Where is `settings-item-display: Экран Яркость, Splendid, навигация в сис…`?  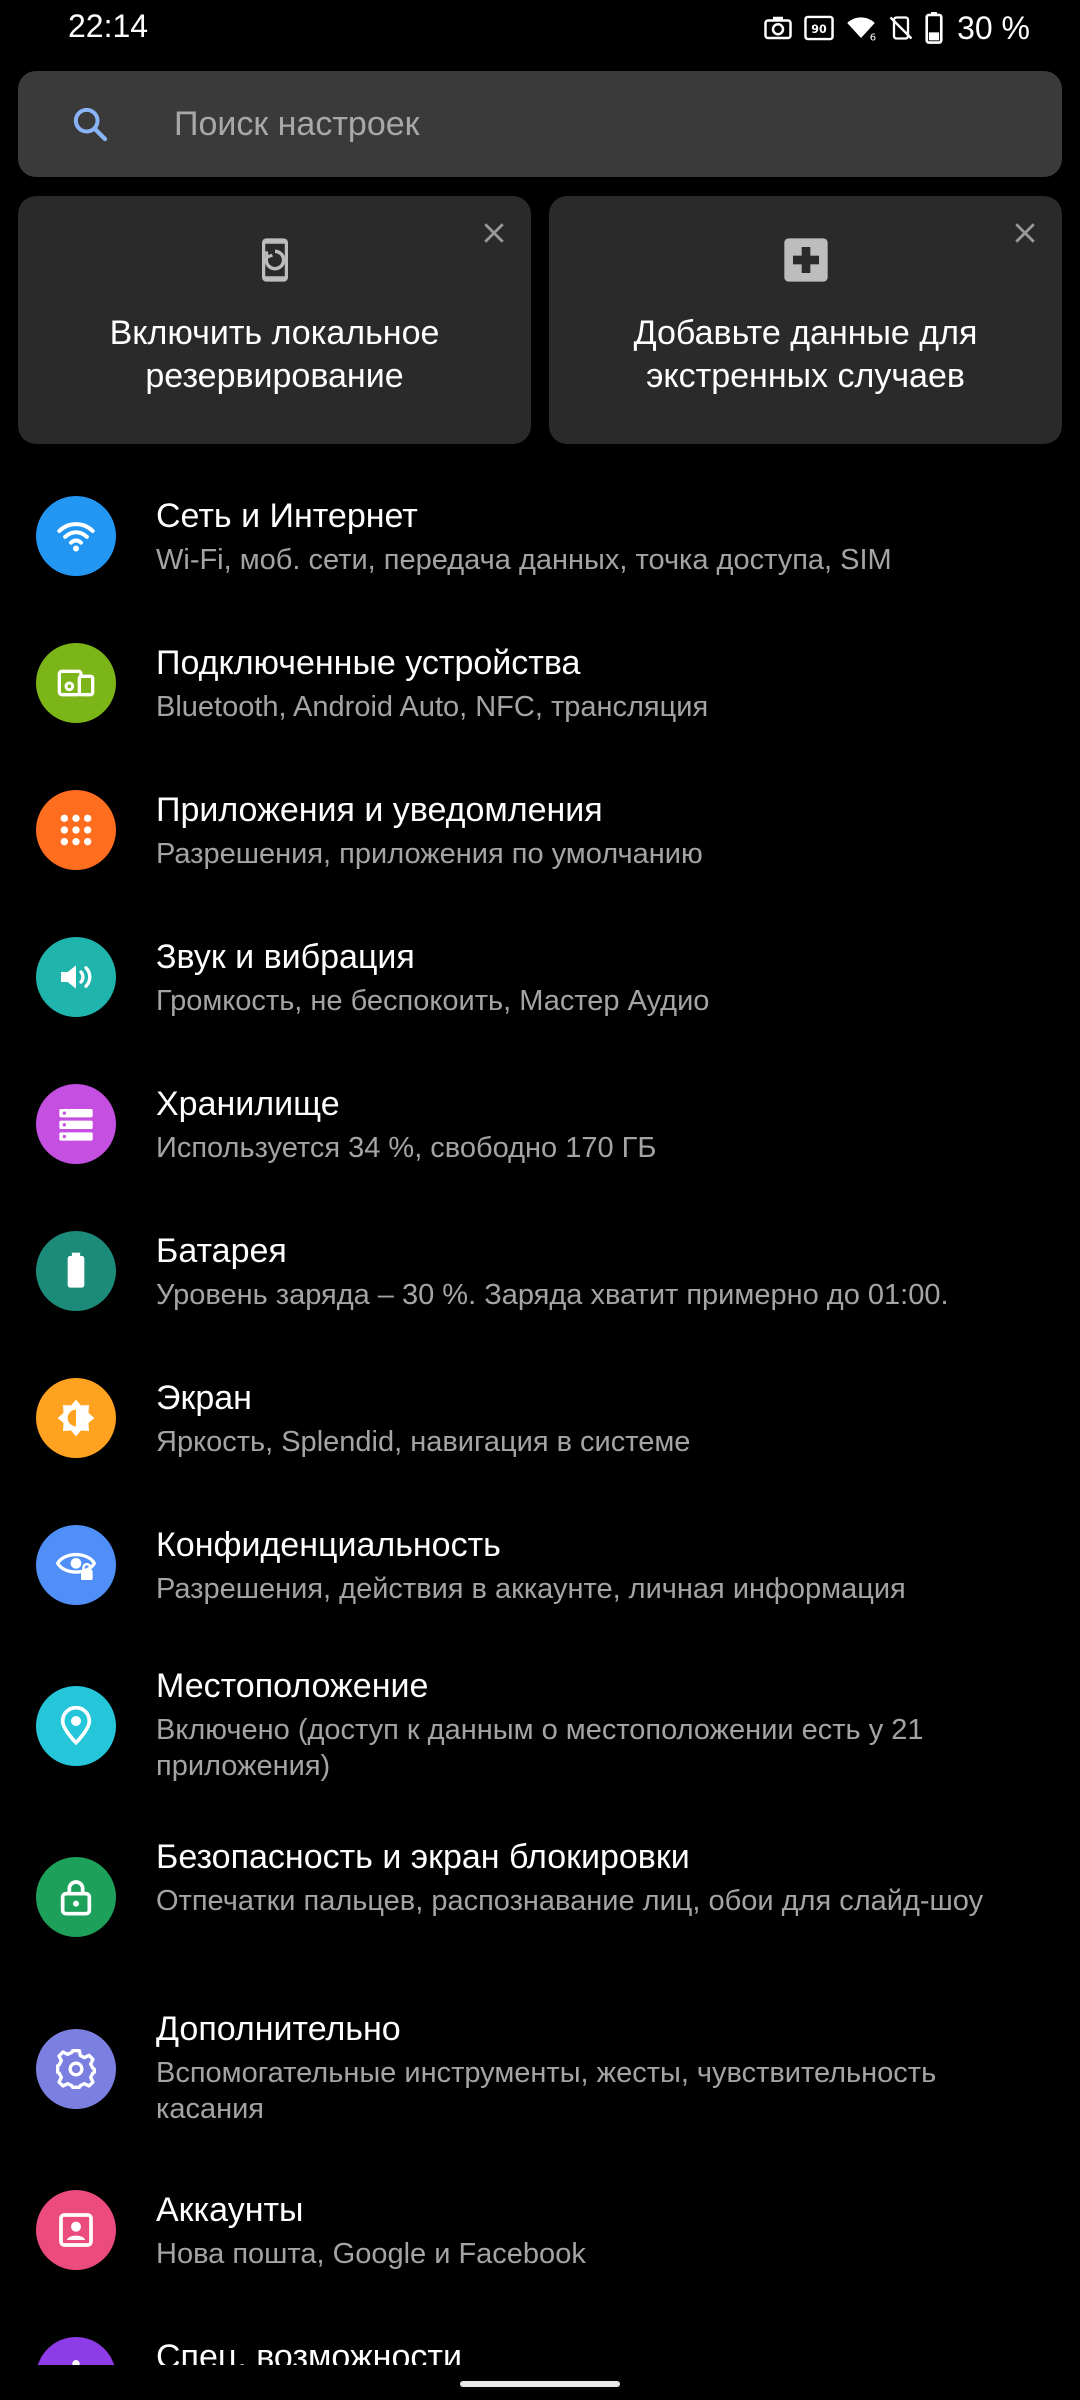 settings-item-display: Экран Яркость, Splendid, навигация в сис… is located at coordinates (540, 1425).